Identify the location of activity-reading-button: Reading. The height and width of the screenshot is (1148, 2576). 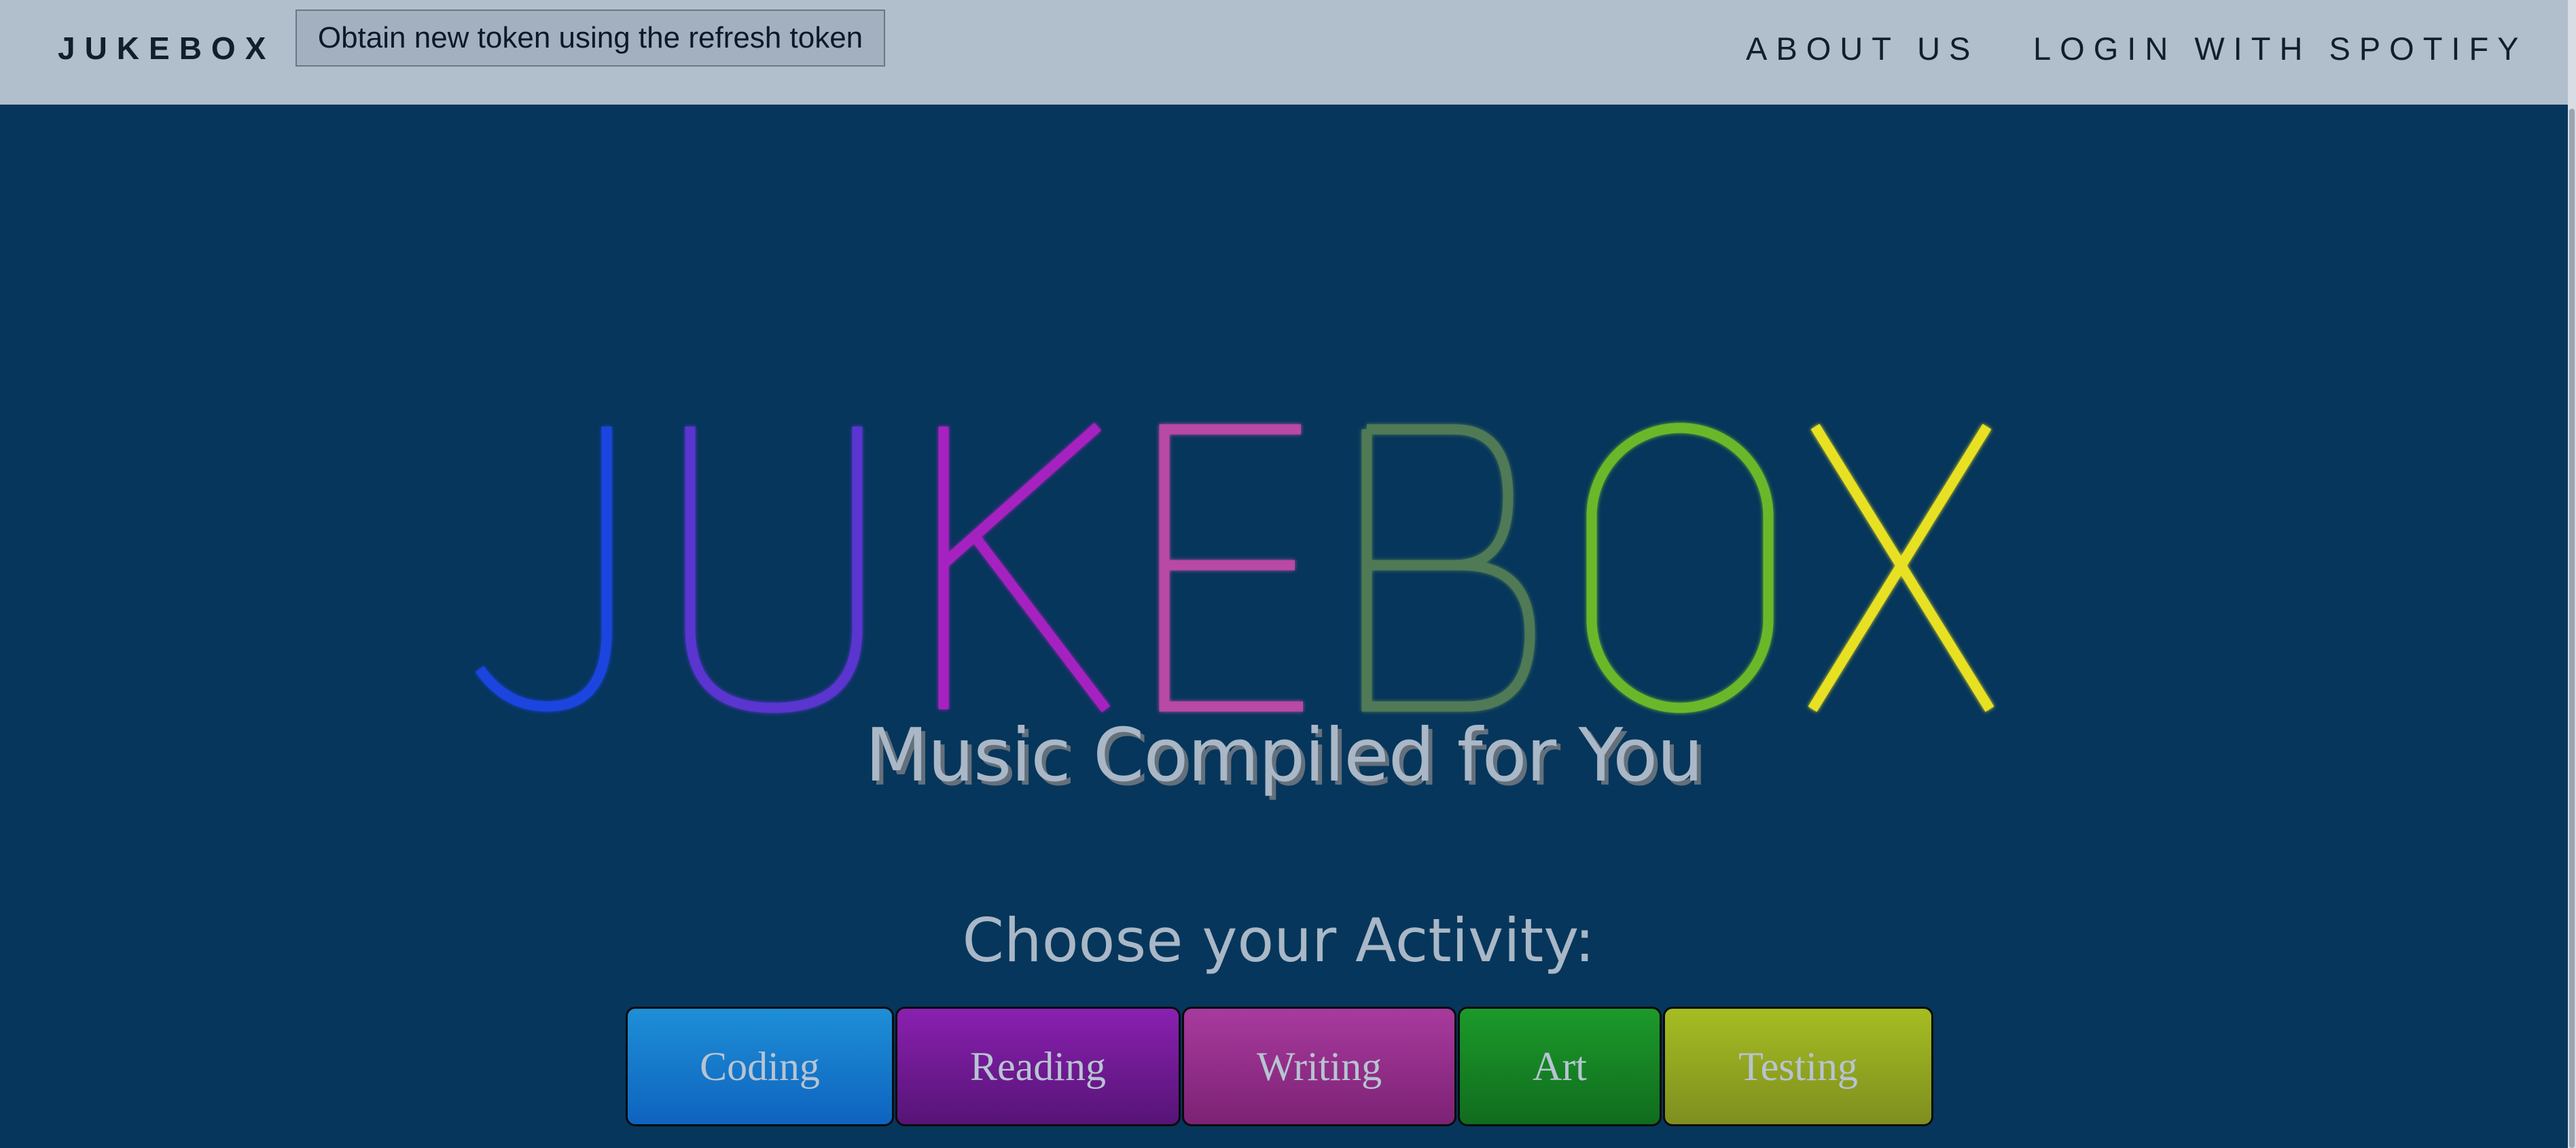
(1038, 1066).